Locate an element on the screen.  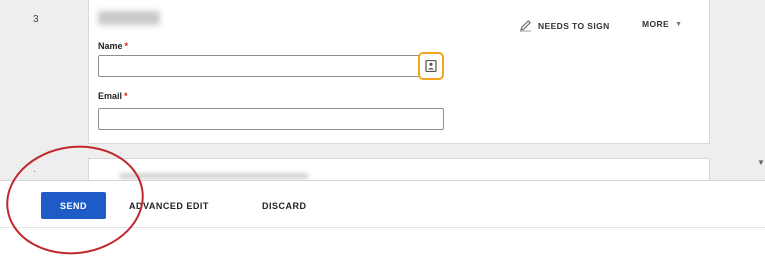
email-input is located at coordinates (271, 119).